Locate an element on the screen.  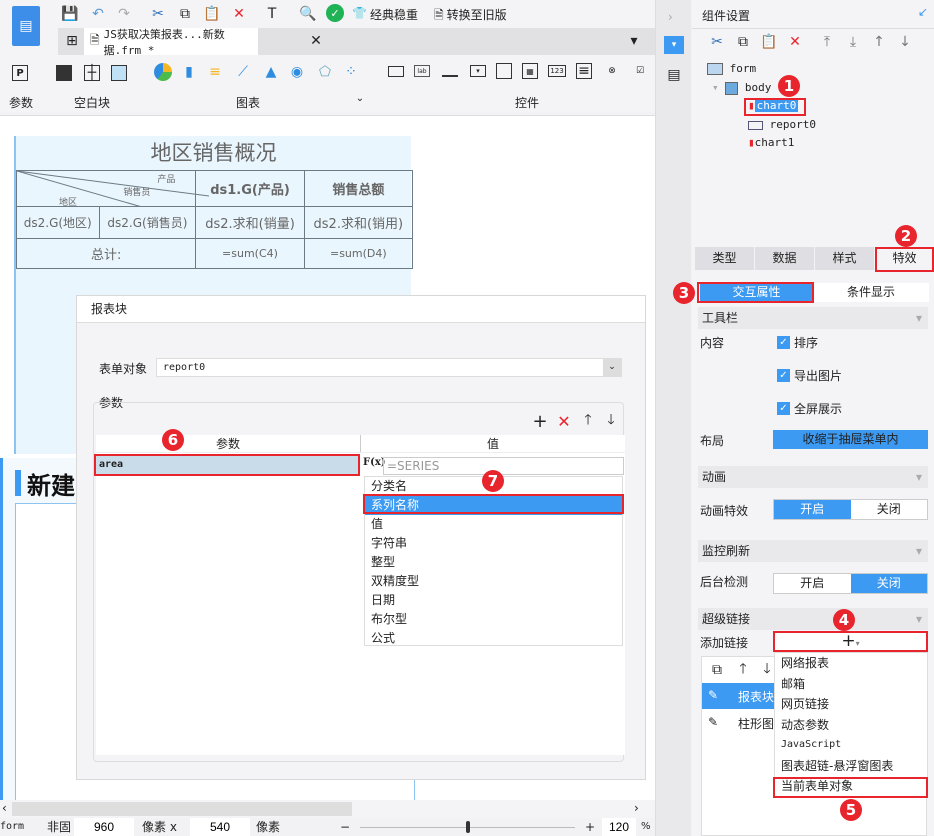
tree-item-body: ▾ body is located at coordinates (741, 88).